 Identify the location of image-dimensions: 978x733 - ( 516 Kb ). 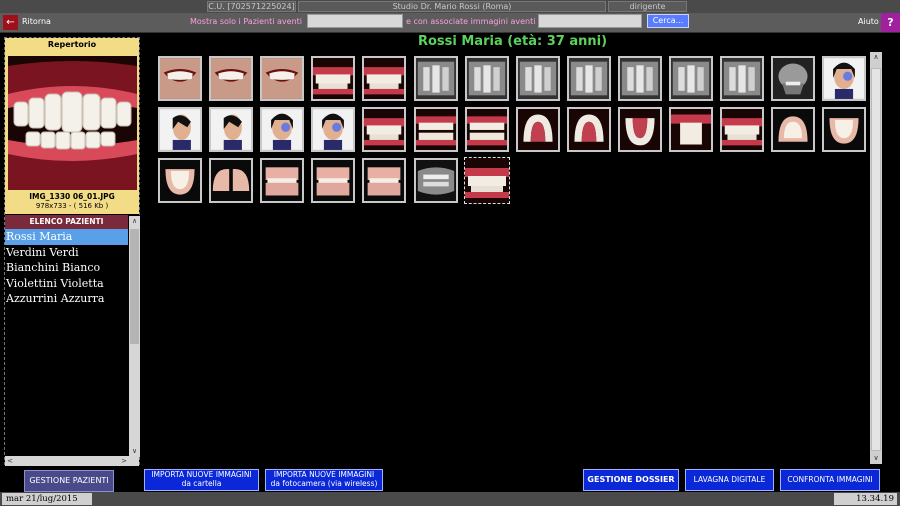
(72, 206).